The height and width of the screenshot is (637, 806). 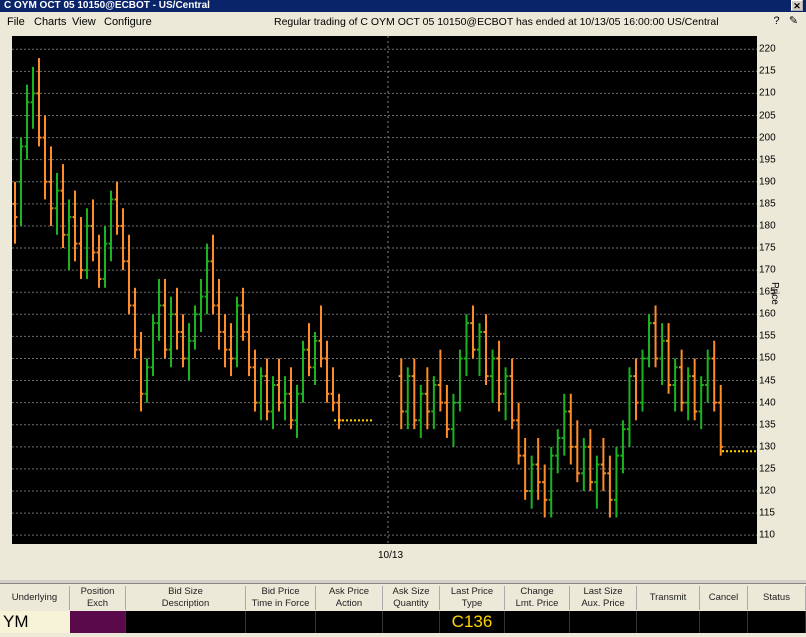 I want to click on y-tick-label: 130, so click(x=767, y=447).